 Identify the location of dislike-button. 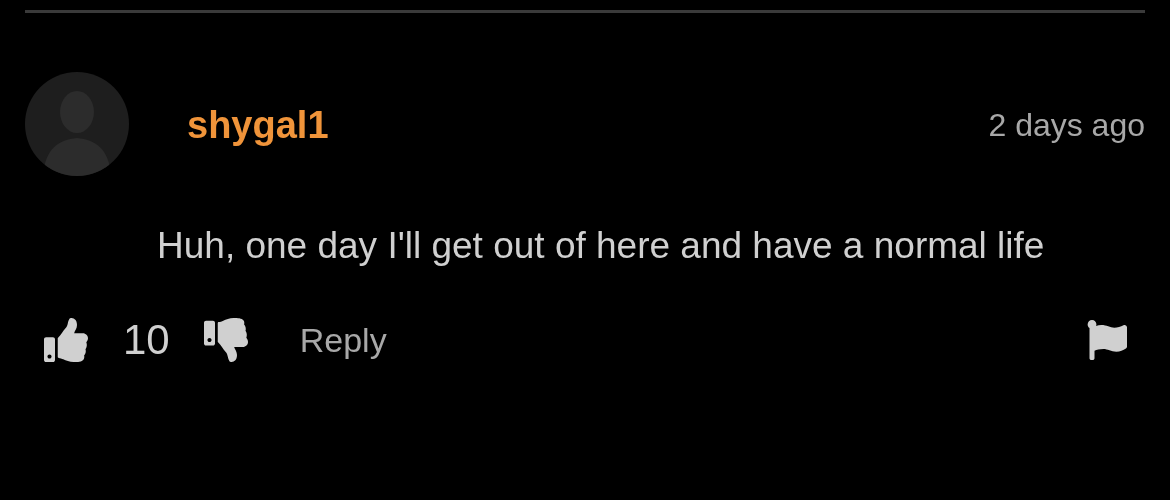
(225, 340).